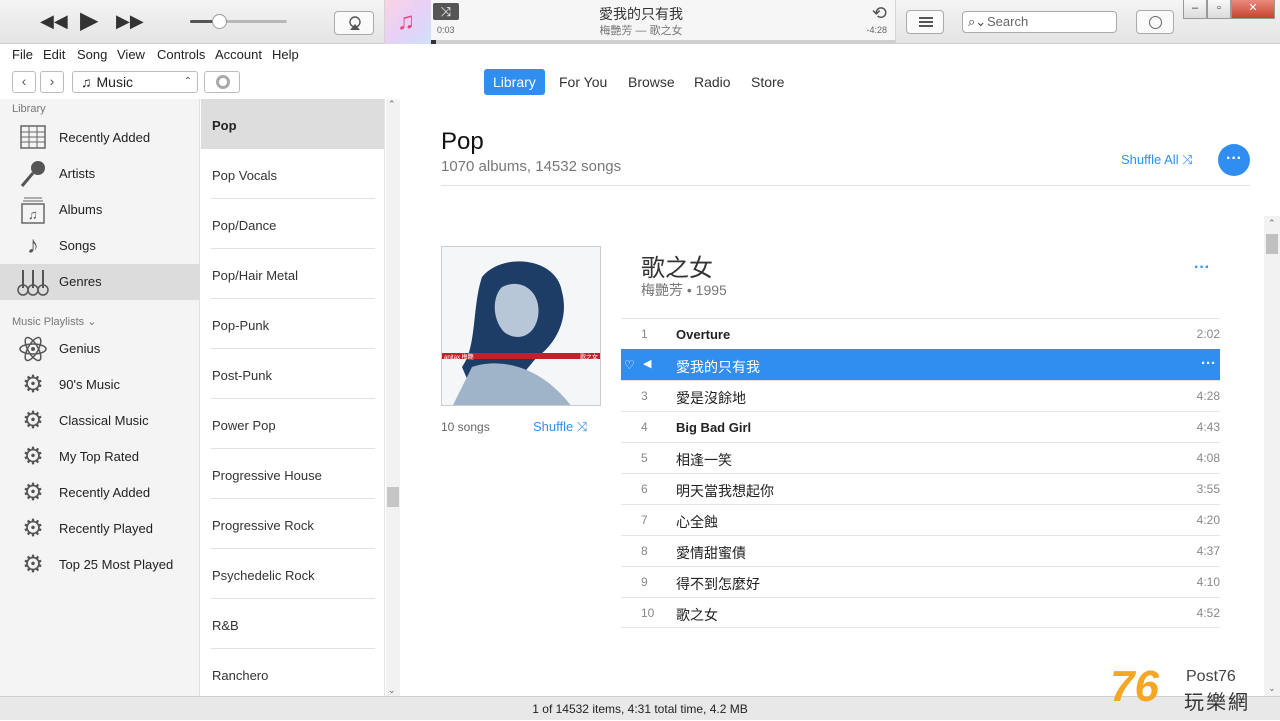  Describe the element at coordinates (181, 54) in the screenshot. I see `menu-controls: Controls` at that location.